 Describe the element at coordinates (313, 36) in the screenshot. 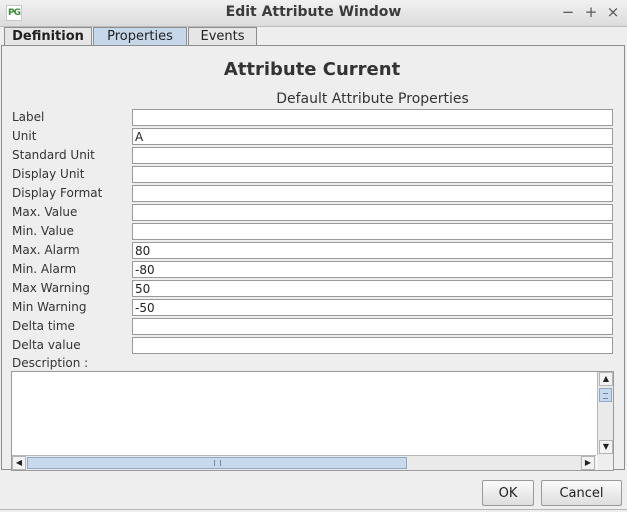

I see `tab-bar: Definition Properties Events` at that location.